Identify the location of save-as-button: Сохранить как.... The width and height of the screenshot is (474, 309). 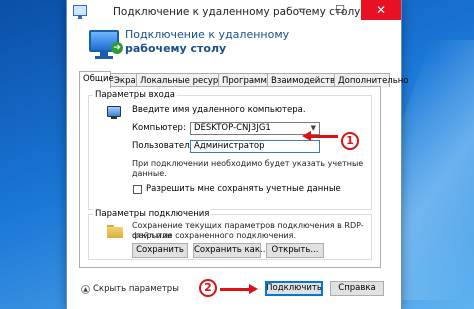
(230, 250).